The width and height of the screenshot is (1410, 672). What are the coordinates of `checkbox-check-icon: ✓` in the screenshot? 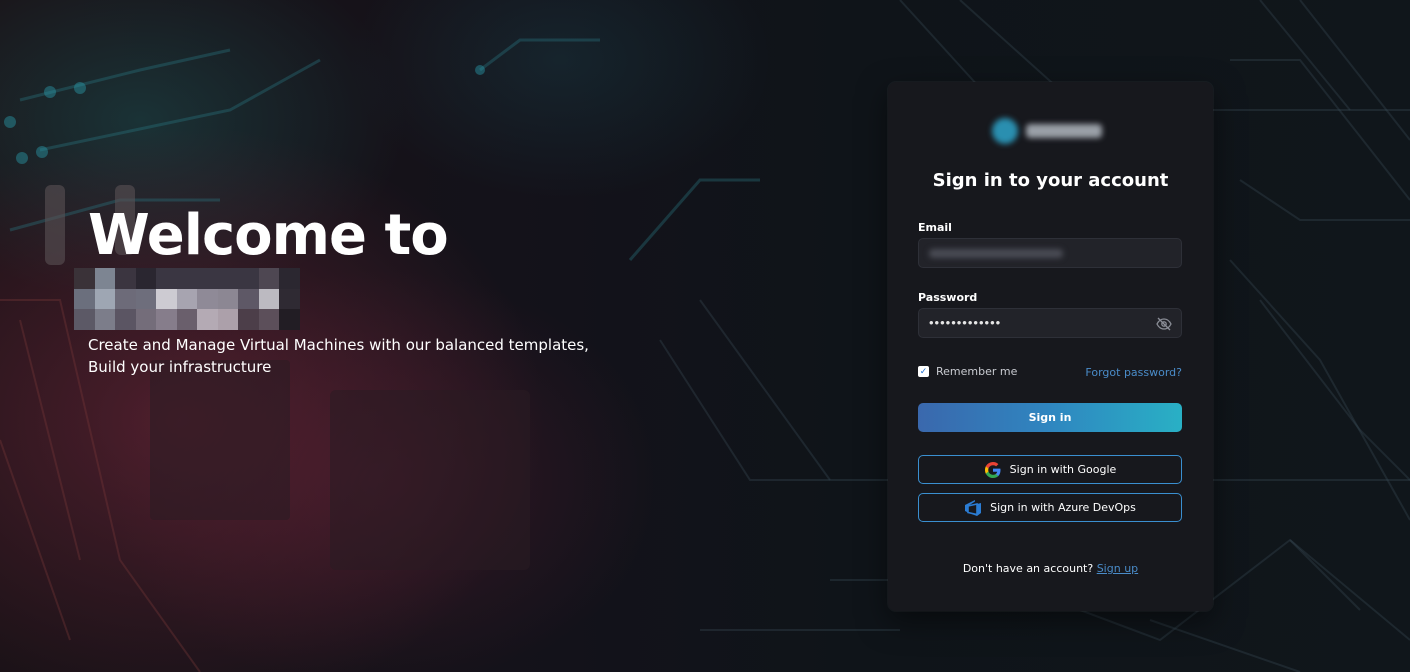 It's located at (923, 371).